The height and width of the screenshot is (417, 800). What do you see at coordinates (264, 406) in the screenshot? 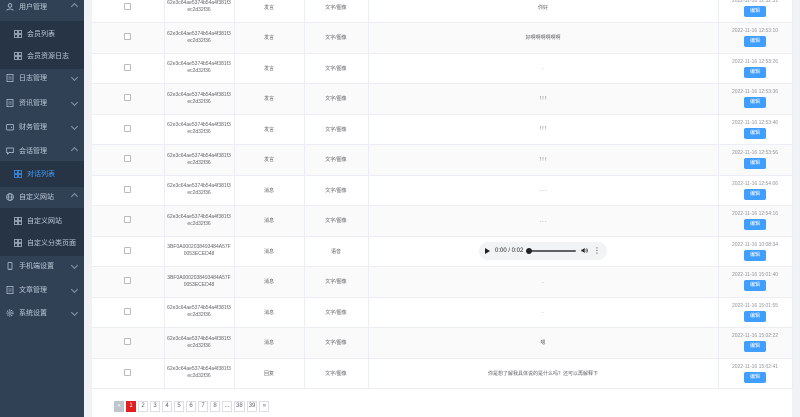
I see `next-page-button: »` at bounding box center [264, 406].